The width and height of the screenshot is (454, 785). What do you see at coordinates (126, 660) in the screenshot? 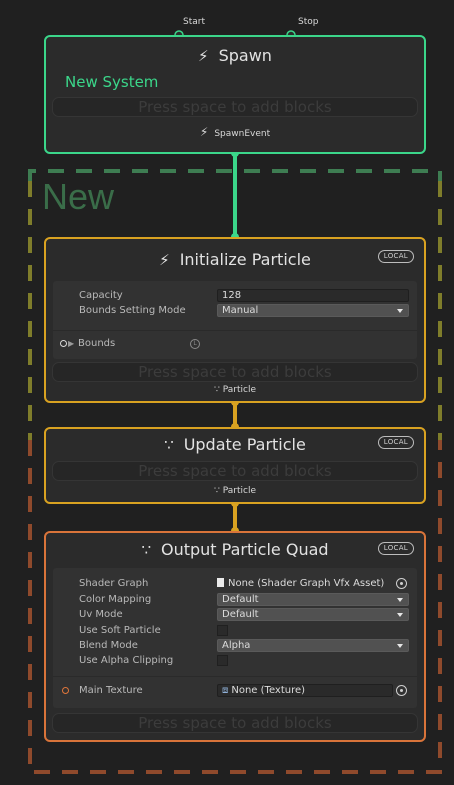
I see `alpha-clipping-label: Use Alpha Clipping` at bounding box center [126, 660].